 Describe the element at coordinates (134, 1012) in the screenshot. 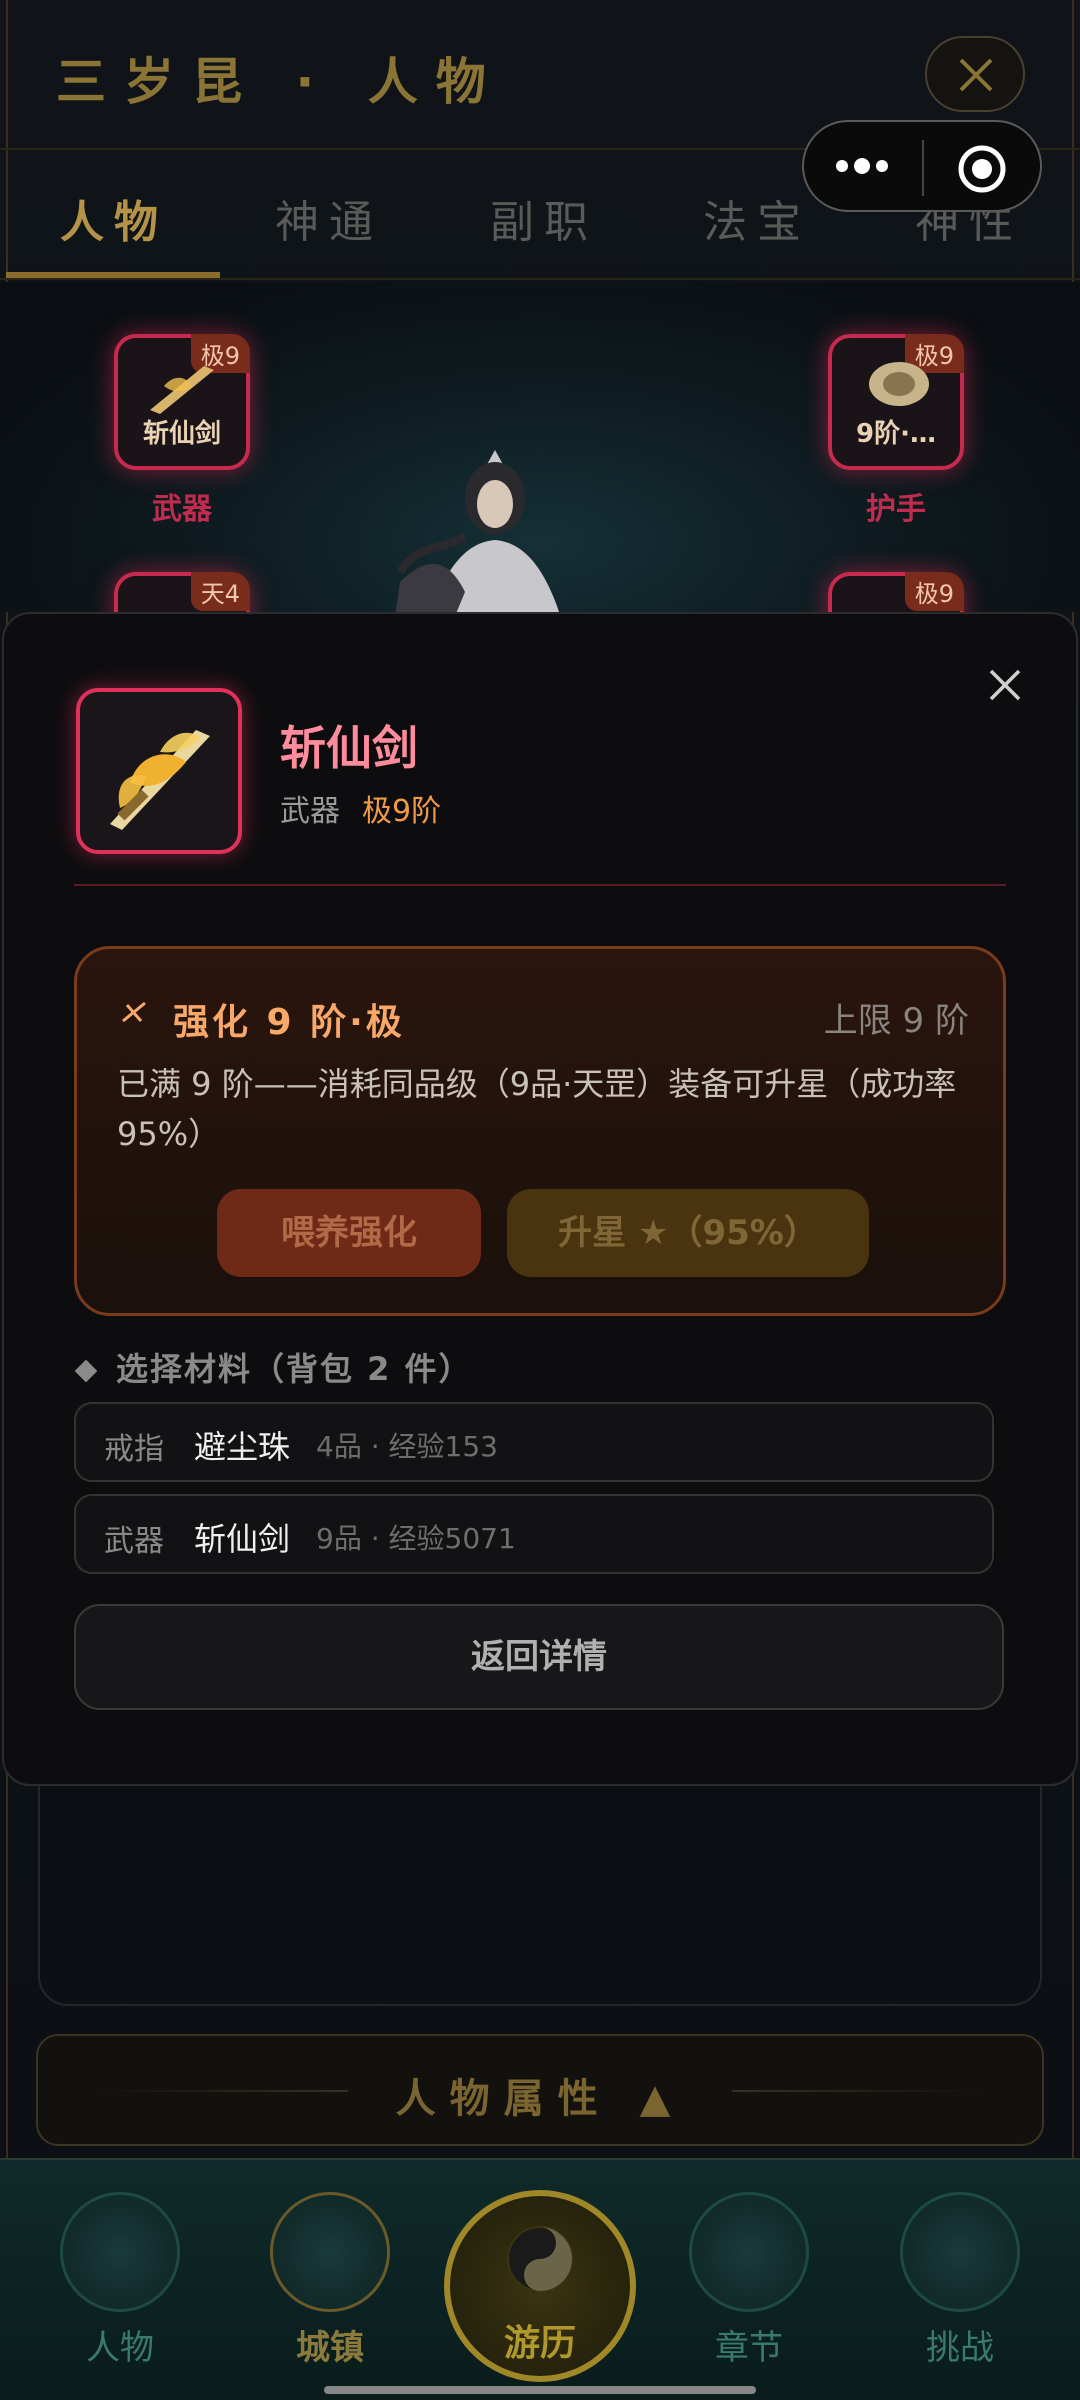

I see `hammer-icon` at that location.